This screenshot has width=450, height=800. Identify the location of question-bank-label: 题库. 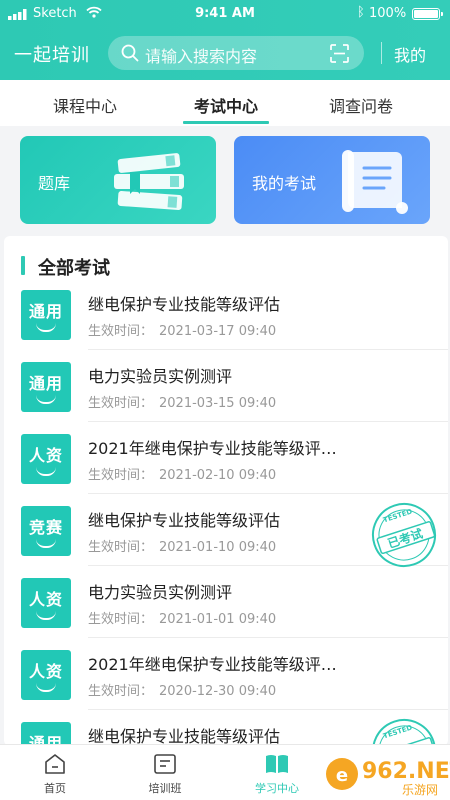
(54, 183).